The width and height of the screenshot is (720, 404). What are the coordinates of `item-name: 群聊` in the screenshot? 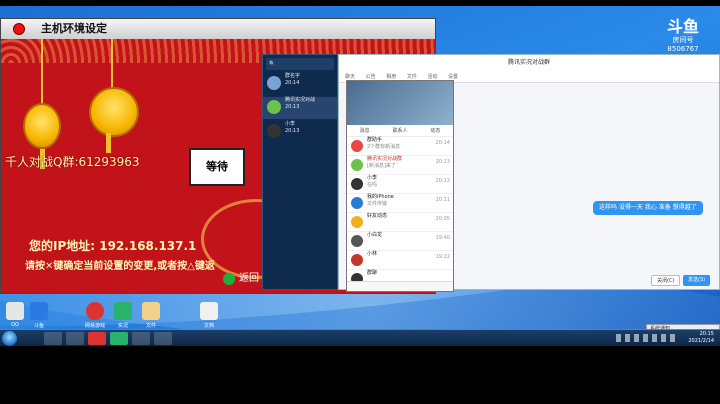 It's located at (372, 273).